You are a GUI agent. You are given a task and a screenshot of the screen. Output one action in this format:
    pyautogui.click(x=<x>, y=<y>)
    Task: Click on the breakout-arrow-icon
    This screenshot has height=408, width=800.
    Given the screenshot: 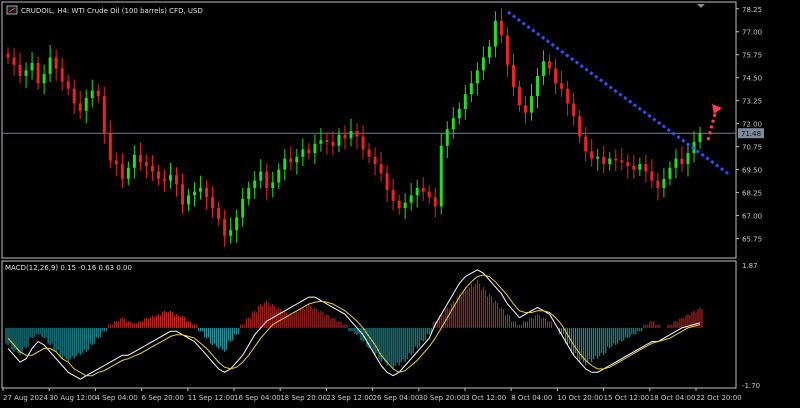 What is the action you would take?
    pyautogui.click(x=714, y=122)
    